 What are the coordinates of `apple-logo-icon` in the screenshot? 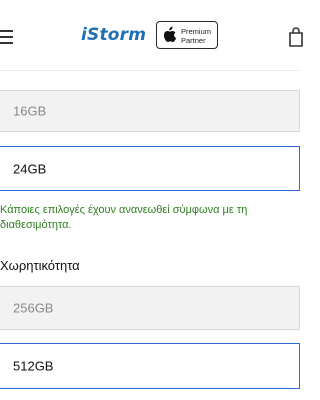 It's located at (170, 34).